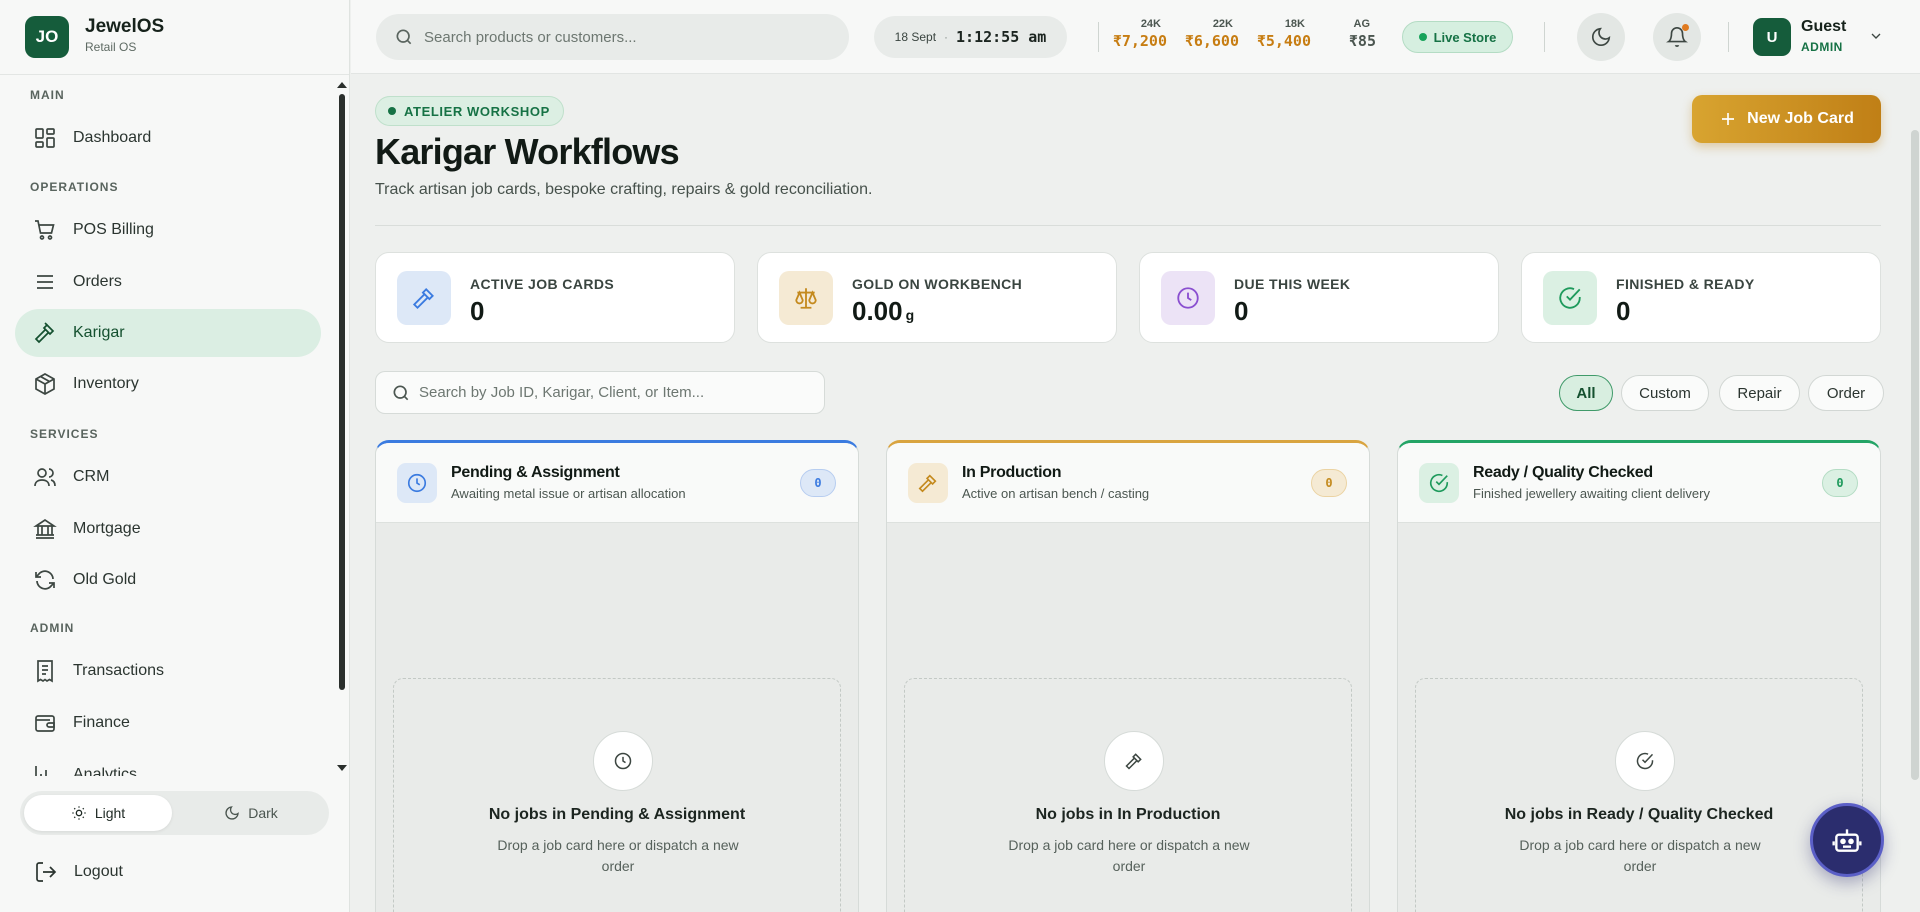  Describe the element at coordinates (1876, 36) in the screenshot. I see `chevron-down-icon` at that location.